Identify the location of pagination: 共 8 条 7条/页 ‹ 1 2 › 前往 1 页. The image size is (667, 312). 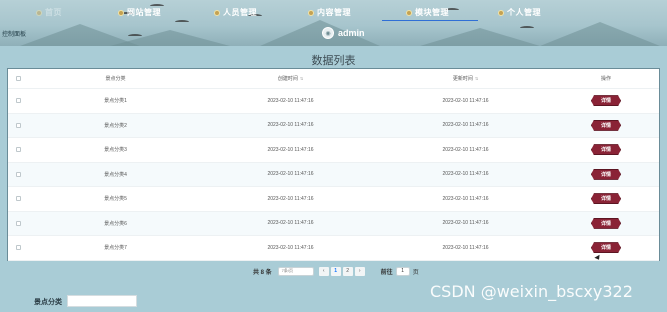
(336, 271).